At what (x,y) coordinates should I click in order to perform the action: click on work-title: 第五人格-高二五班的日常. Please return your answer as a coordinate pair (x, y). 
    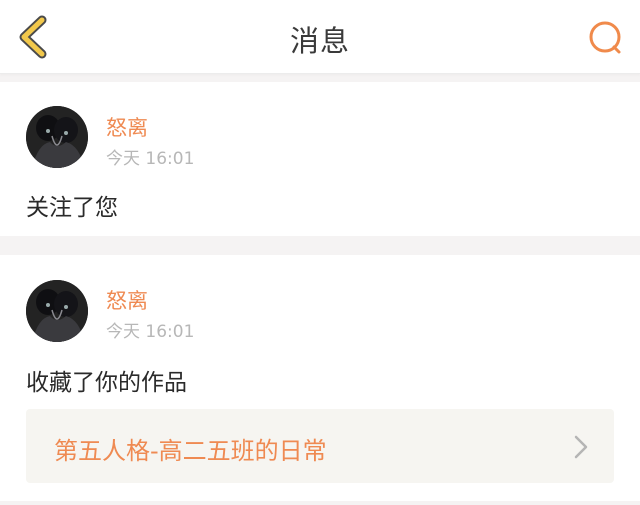
    Looking at the image, I should click on (190, 451).